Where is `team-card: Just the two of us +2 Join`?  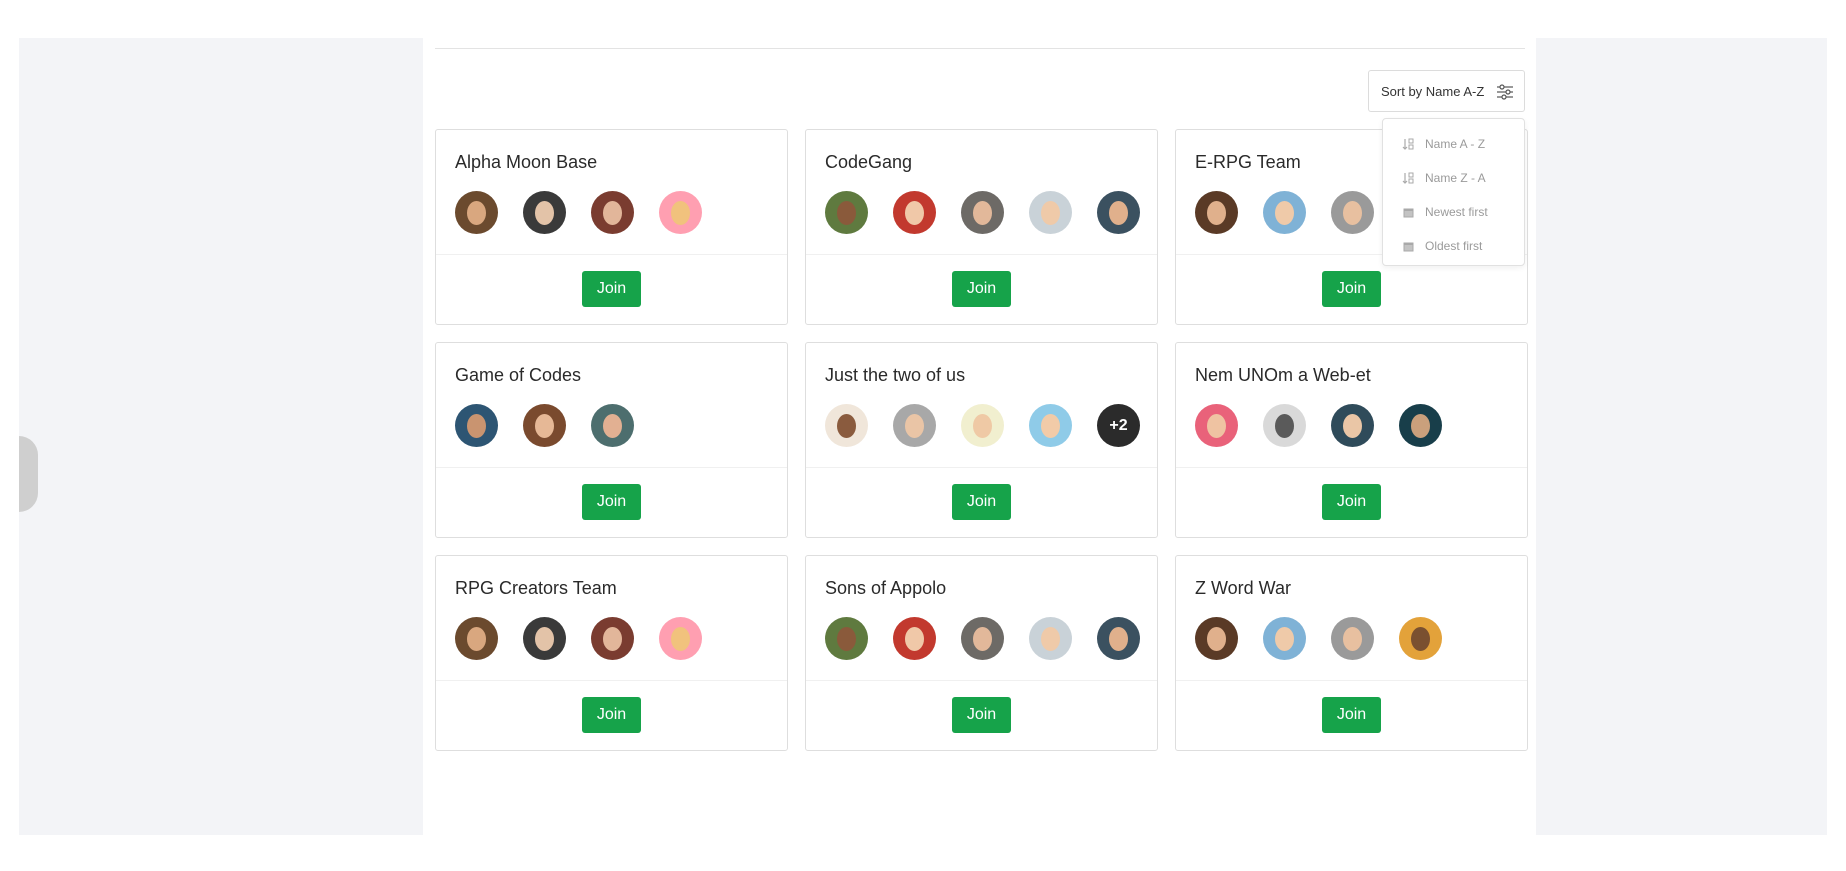
team-card: Just the two of us +2 Join is located at coordinates (981, 440).